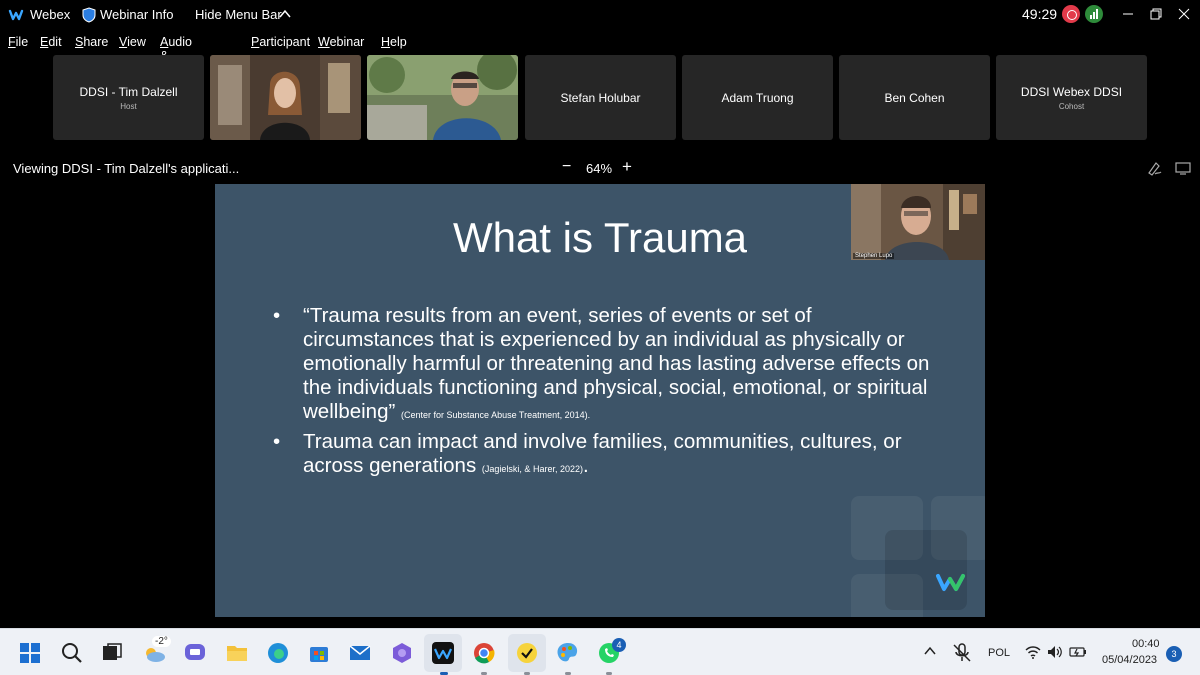 This screenshot has width=1200, height=675. What do you see at coordinates (1071, 106) in the screenshot?
I see `participant-role: Cohost` at bounding box center [1071, 106].